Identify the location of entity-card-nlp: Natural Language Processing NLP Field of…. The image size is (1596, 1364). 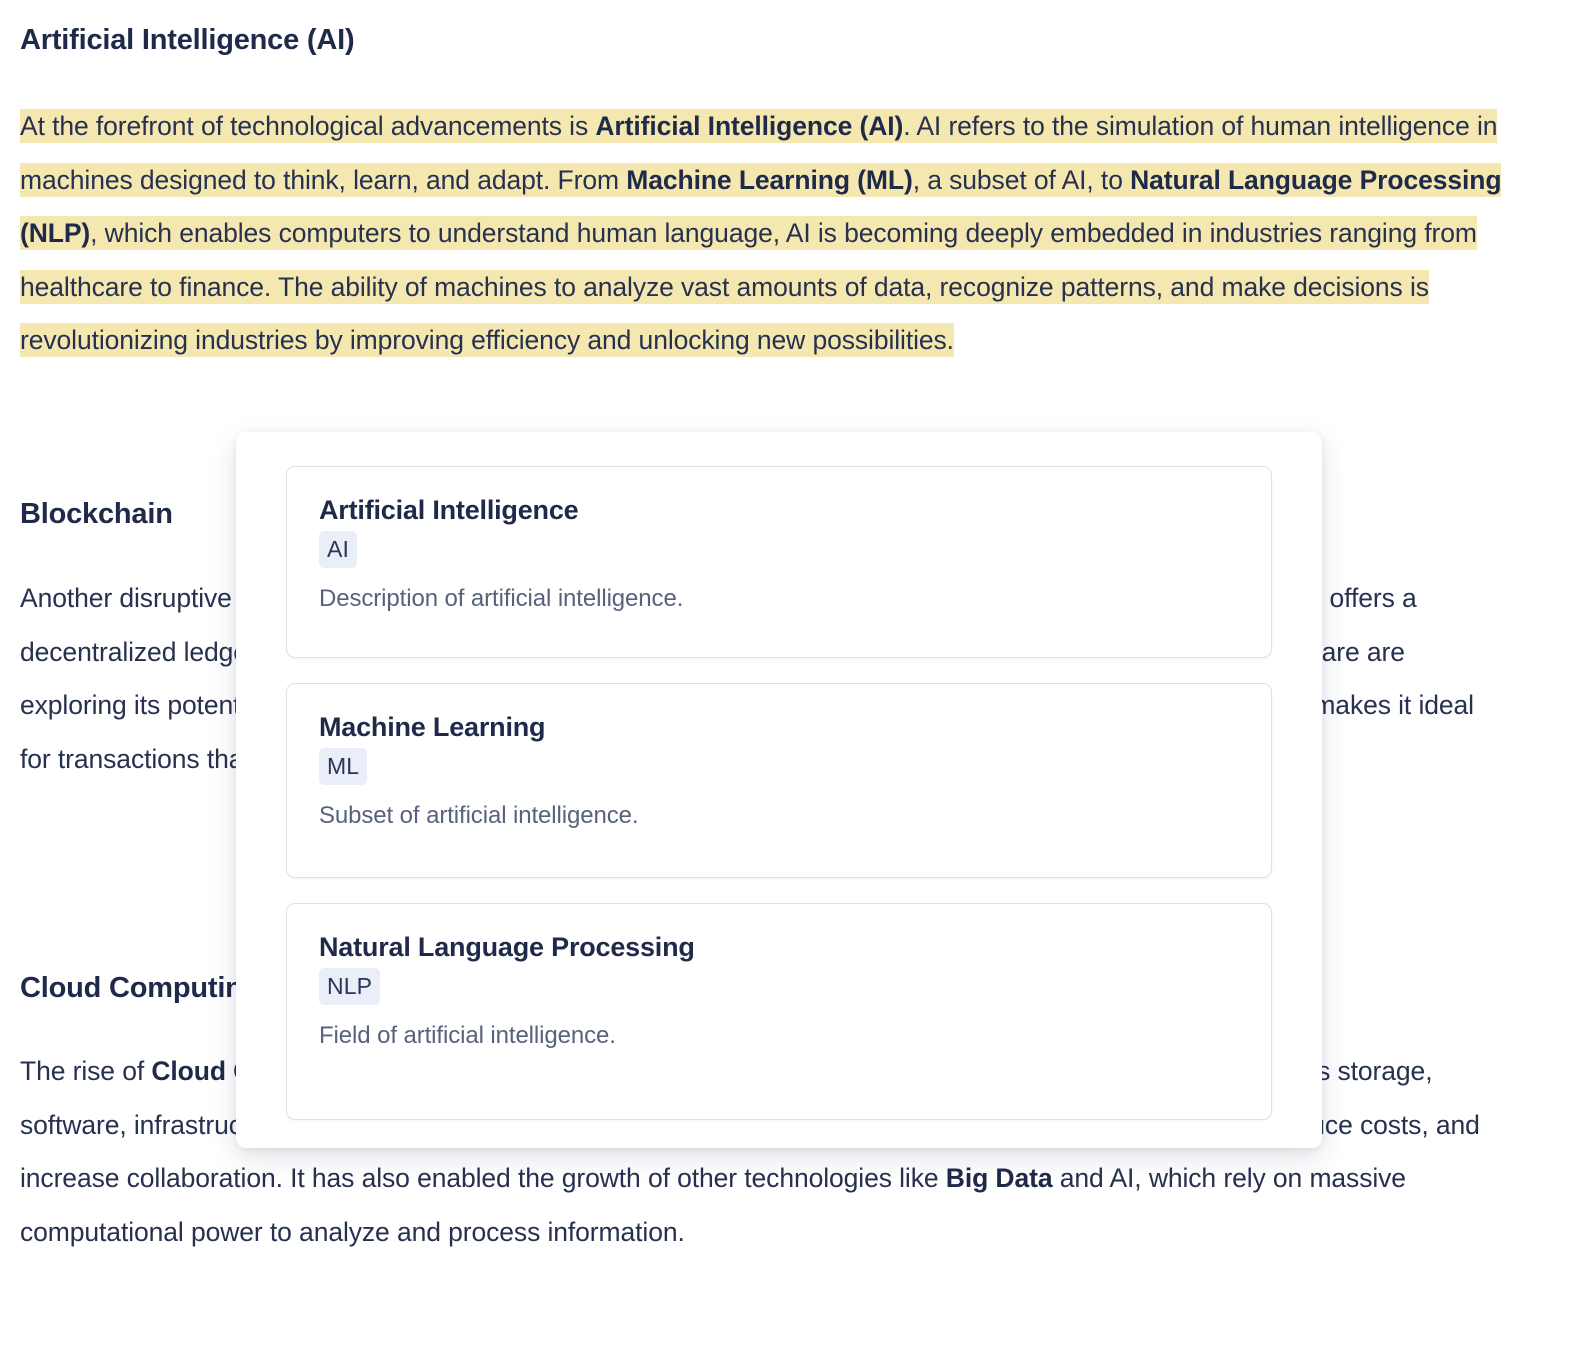
(779, 1011).